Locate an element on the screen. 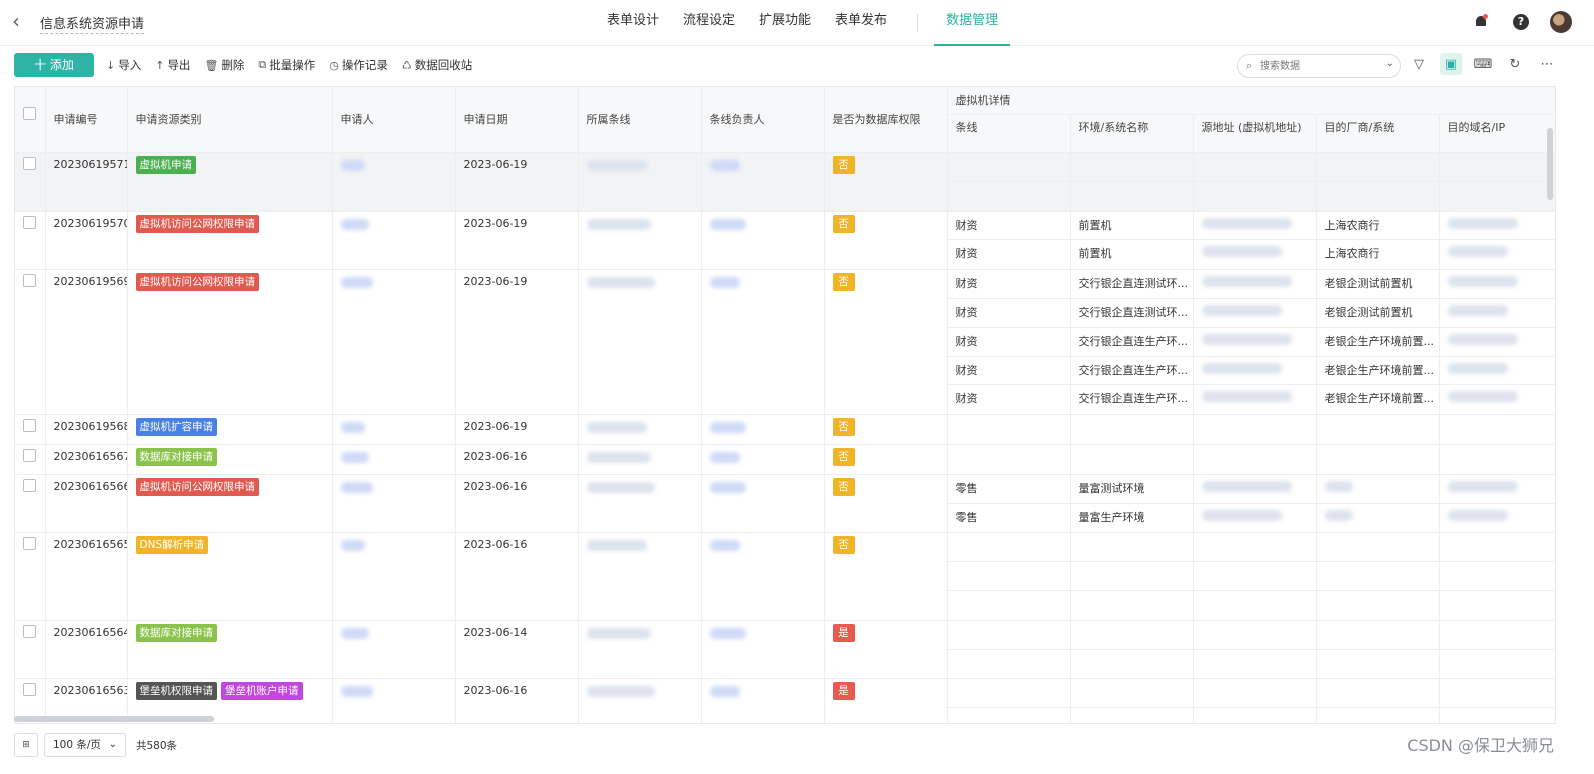 This screenshot has width=1594, height=774. toolbar-action-4: ◷ 操作记录 is located at coordinates (358, 65).